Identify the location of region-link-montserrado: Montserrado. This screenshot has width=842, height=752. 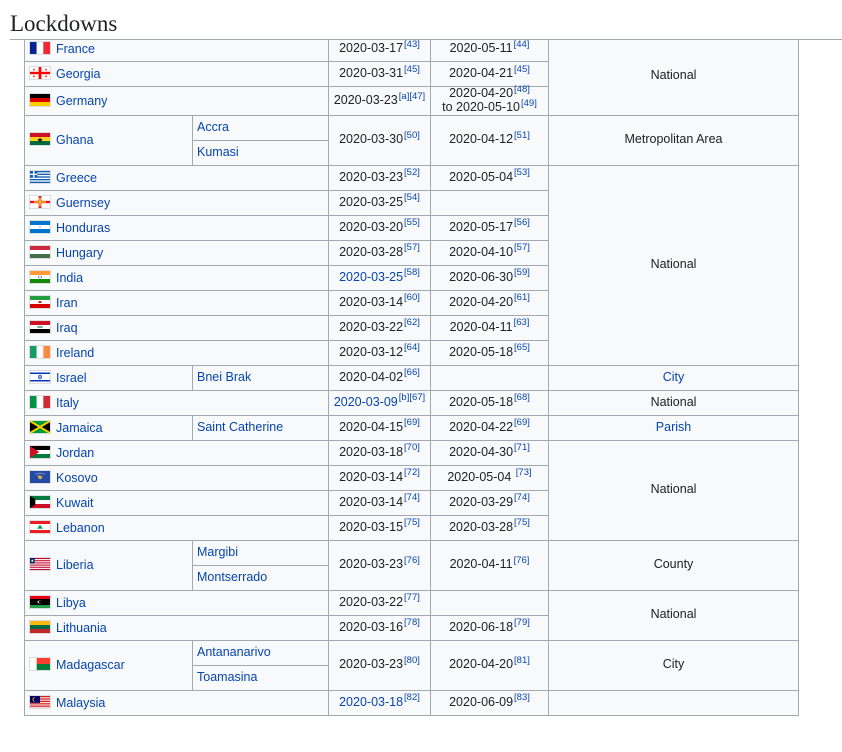
(232, 577).